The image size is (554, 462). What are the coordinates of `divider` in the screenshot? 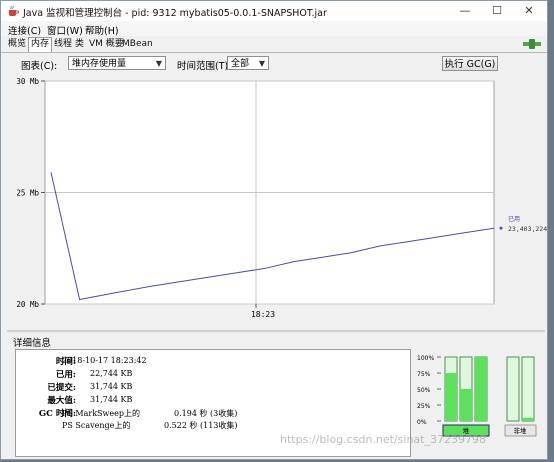 It's located at (276, 331).